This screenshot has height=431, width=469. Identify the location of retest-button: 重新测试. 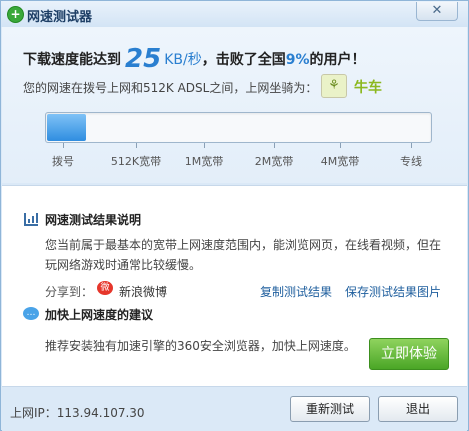
(330, 409).